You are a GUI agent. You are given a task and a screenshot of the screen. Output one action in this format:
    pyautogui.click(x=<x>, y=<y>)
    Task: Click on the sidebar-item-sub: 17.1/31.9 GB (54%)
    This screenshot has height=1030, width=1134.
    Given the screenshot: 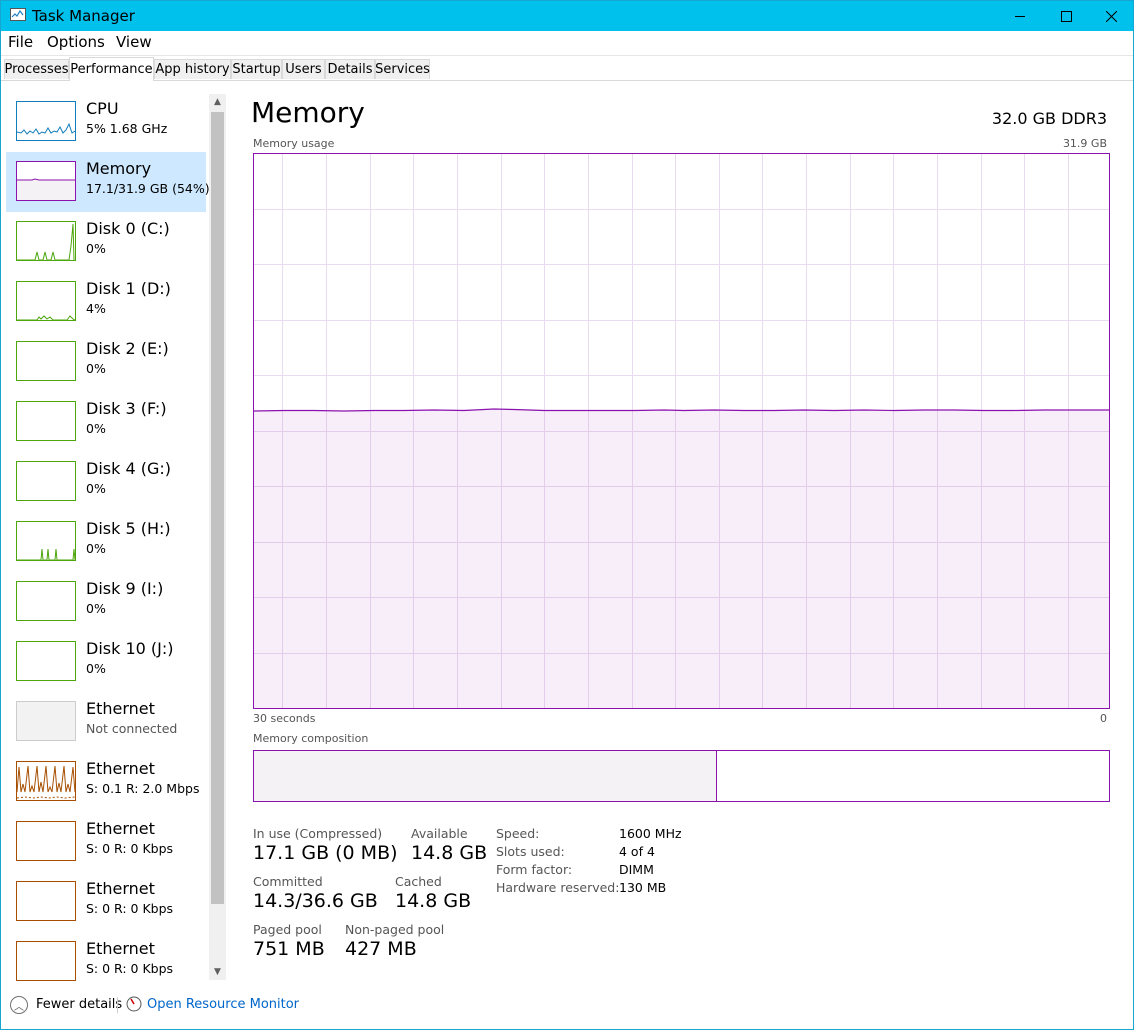 What is the action you would take?
    pyautogui.click(x=148, y=188)
    